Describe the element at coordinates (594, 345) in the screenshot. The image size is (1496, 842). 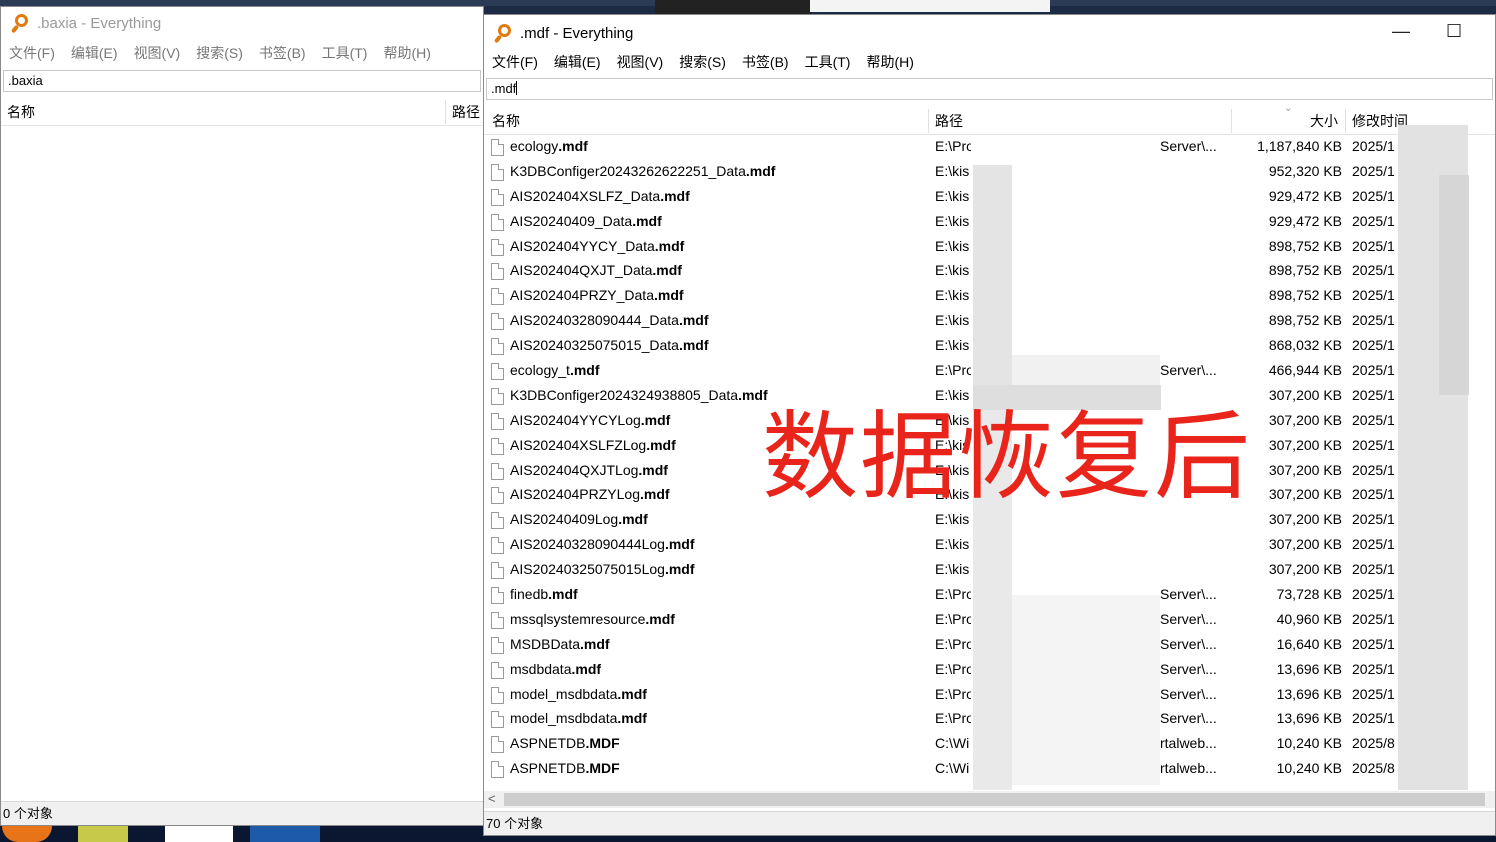
I see `file-name-stem: AIS20240325075015_Data` at that location.